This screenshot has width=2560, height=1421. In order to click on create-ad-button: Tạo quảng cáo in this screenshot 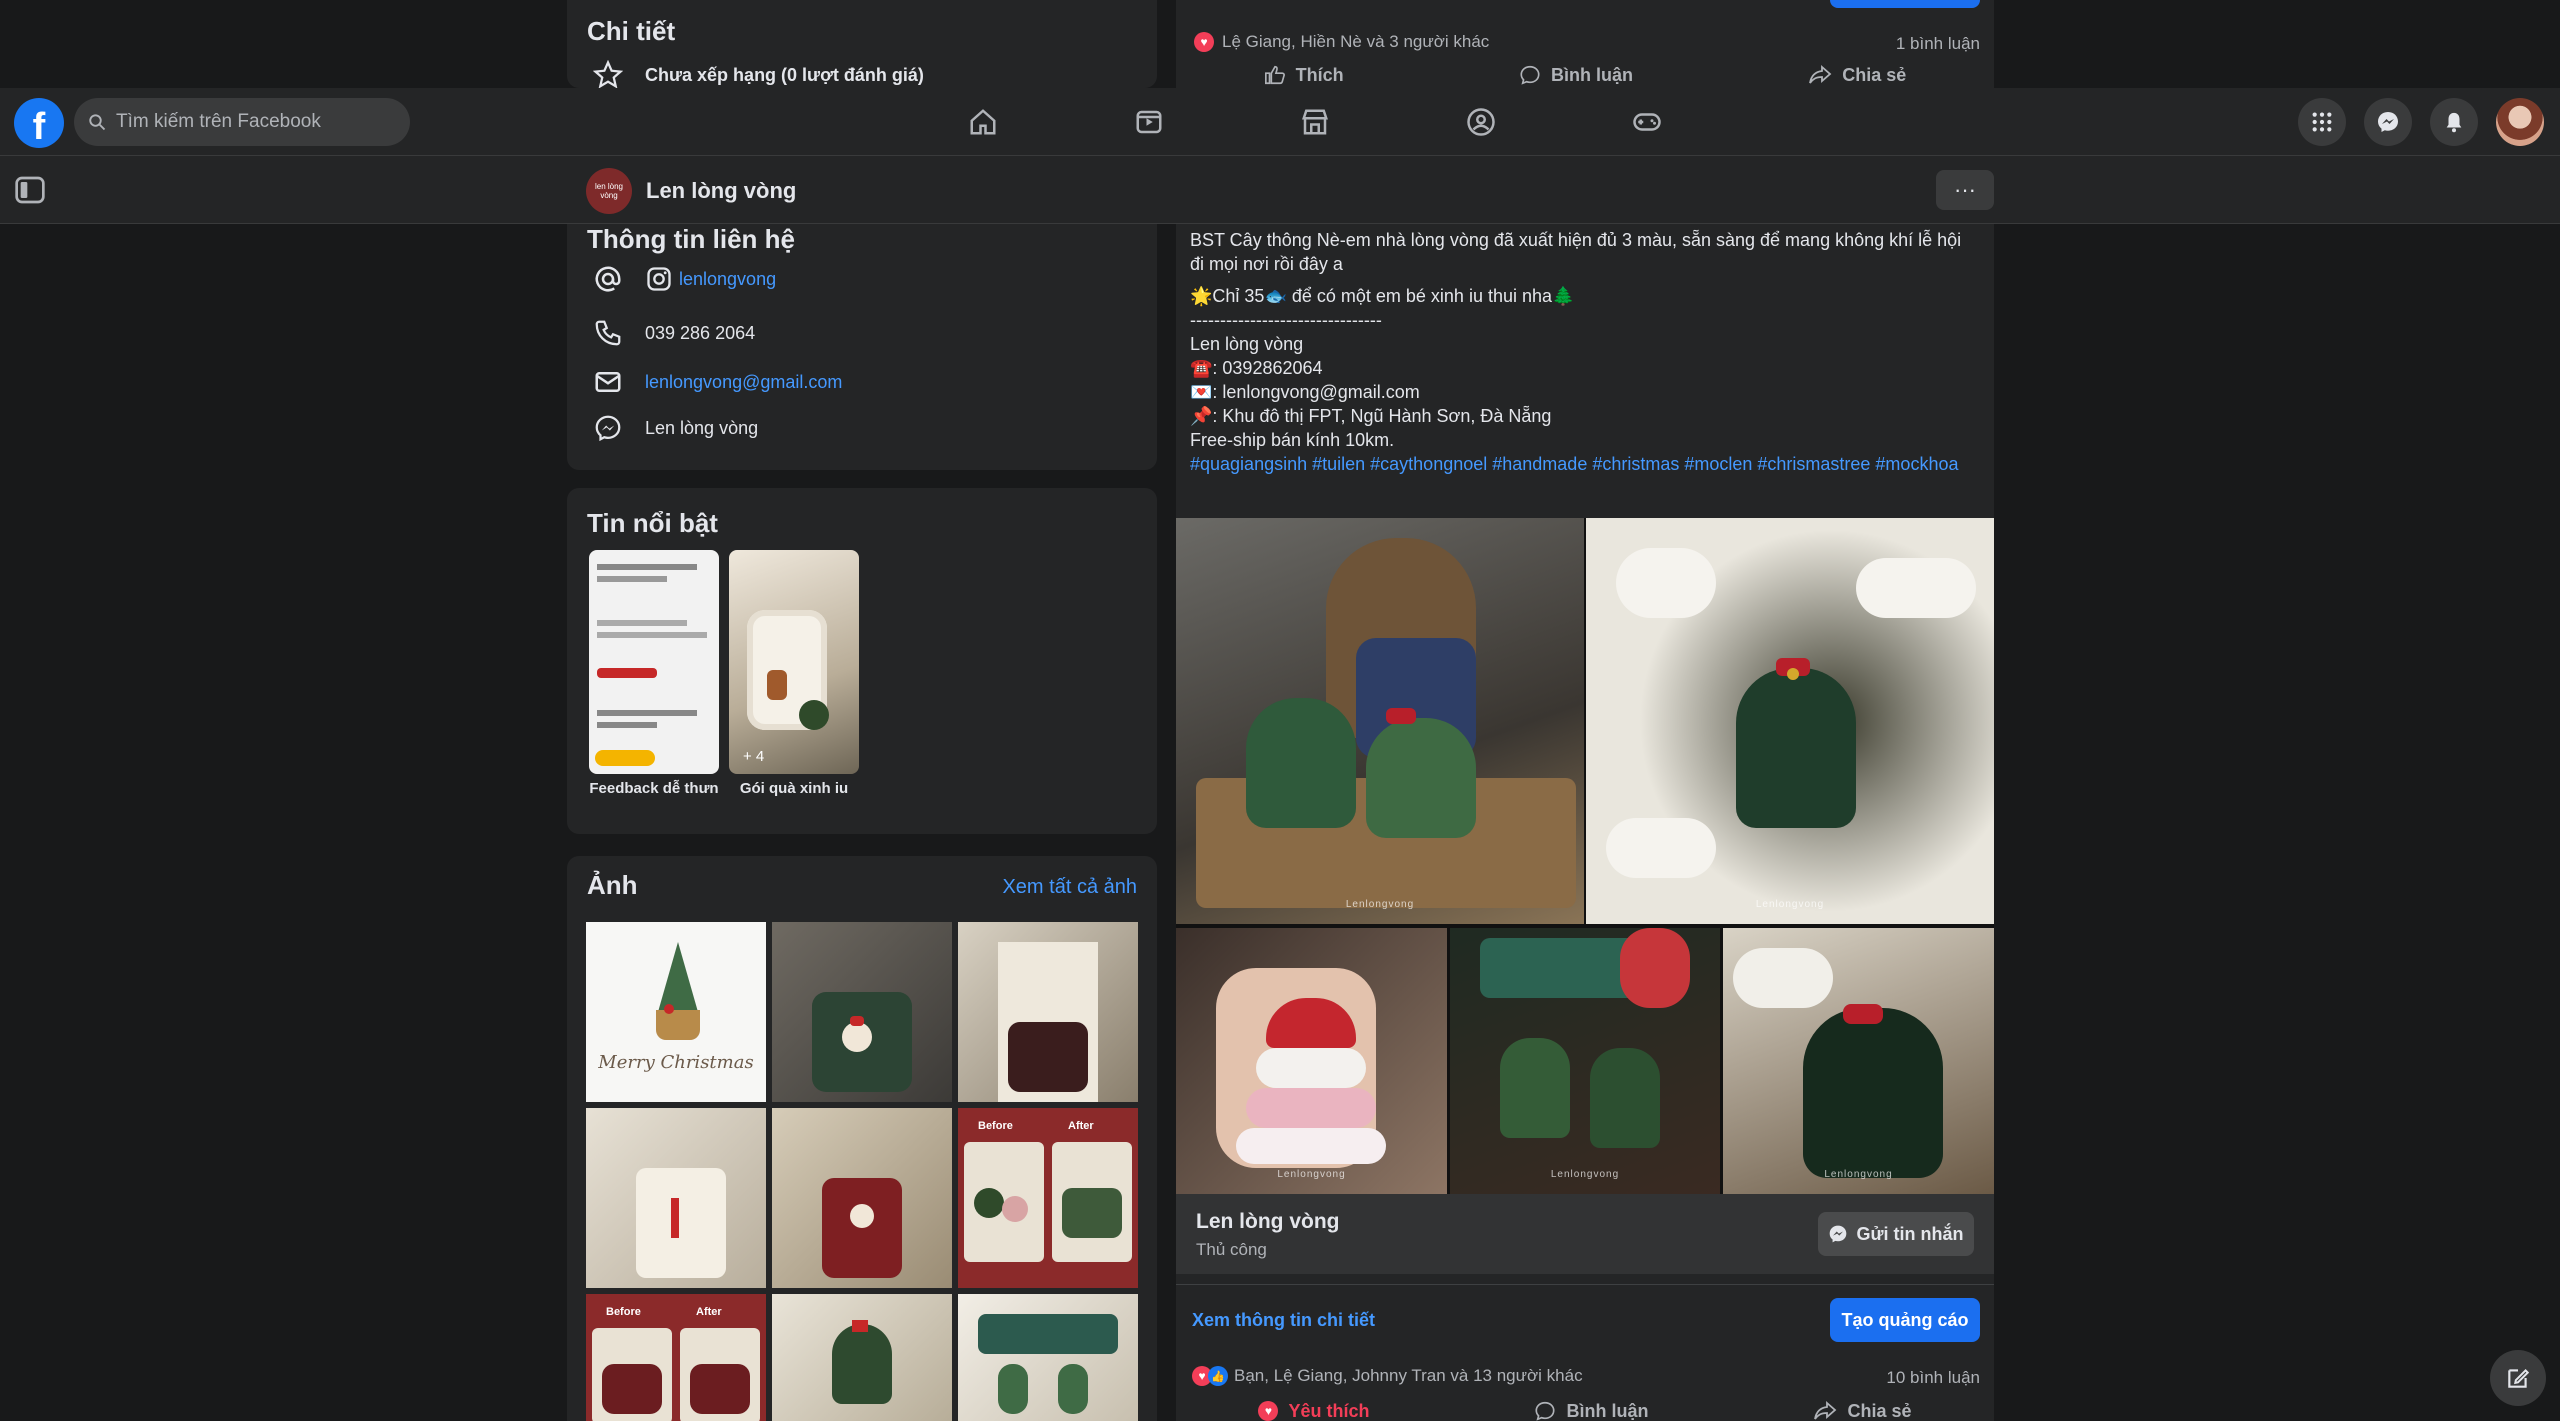, I will do `click(1905, 1320)`.